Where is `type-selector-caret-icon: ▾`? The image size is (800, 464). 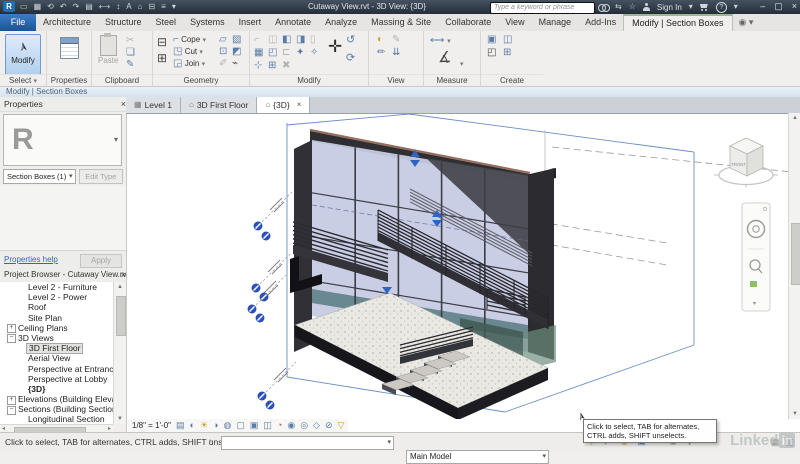
type-selector-caret-icon: ▾ is located at coordinates (116, 139).